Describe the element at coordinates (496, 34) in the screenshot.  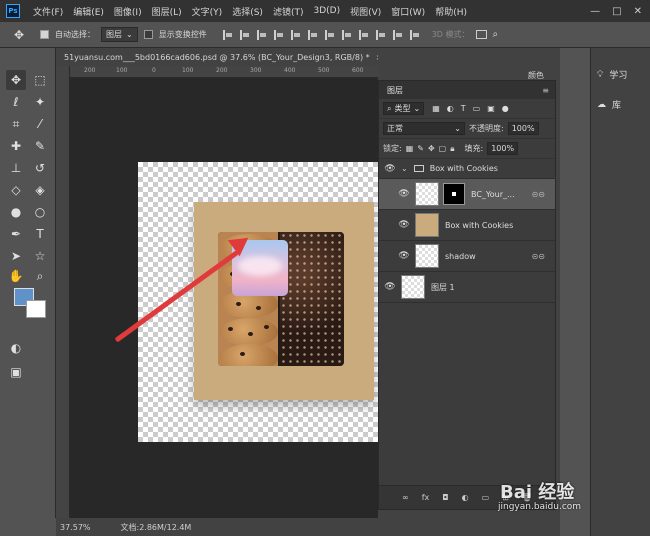
I see `search-icon: ⌕` at that location.